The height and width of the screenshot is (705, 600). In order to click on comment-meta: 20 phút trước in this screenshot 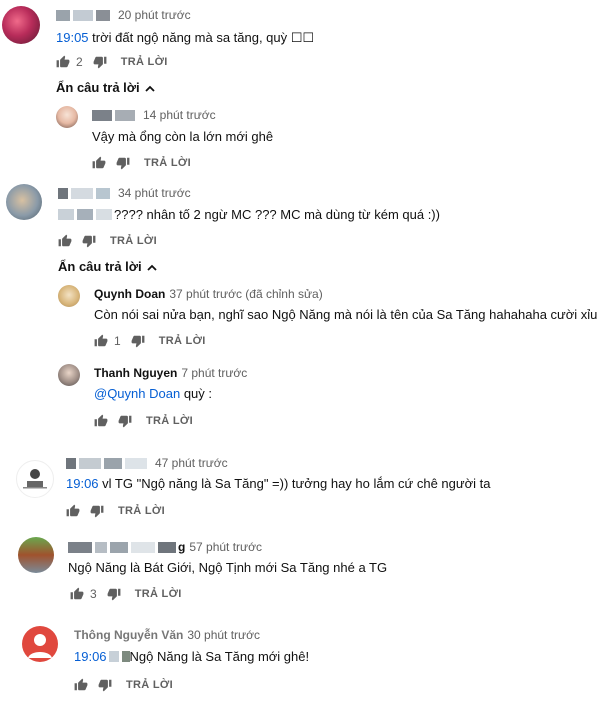, I will do `click(123, 15)`.